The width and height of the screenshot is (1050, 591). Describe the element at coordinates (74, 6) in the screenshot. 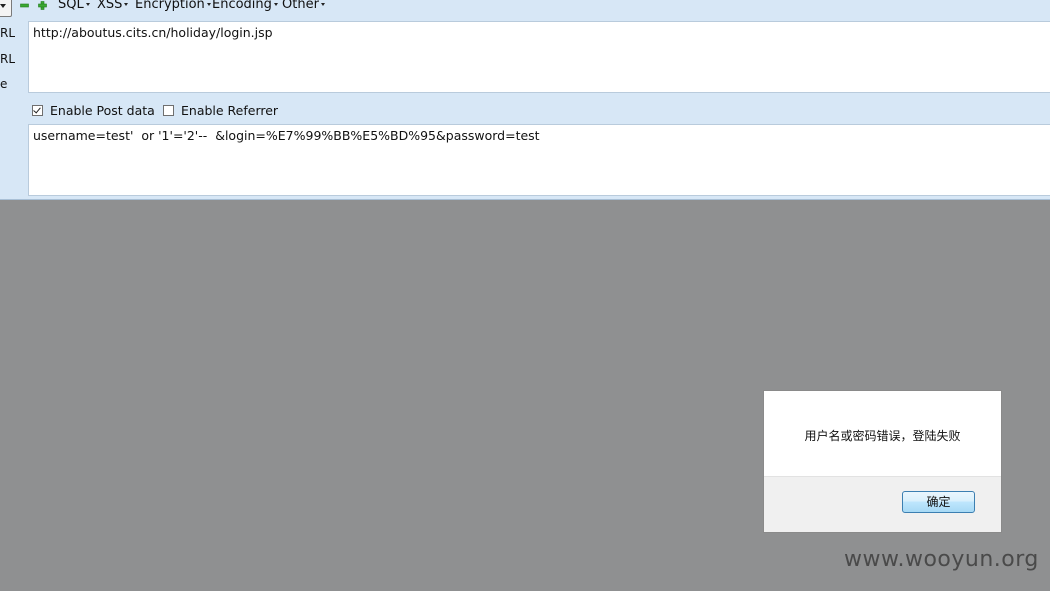

I see `menu-sql: SQL` at that location.